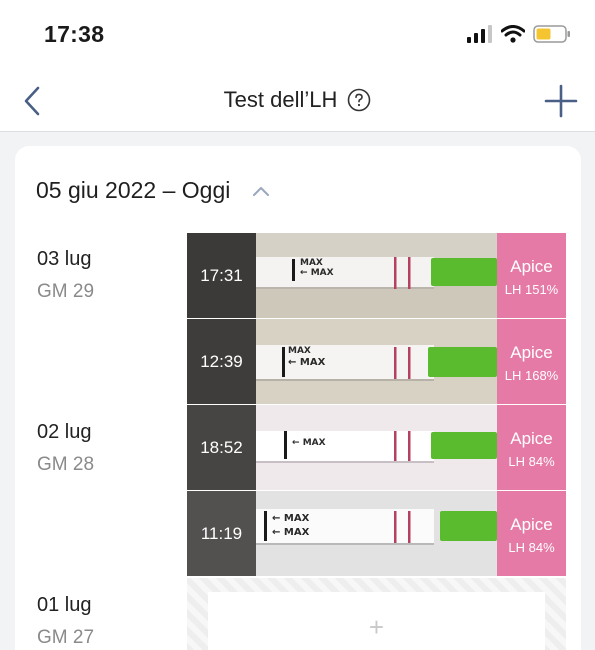 The height and width of the screenshot is (650, 595). Describe the element at coordinates (551, 34) in the screenshot. I see `battery-icon` at that location.